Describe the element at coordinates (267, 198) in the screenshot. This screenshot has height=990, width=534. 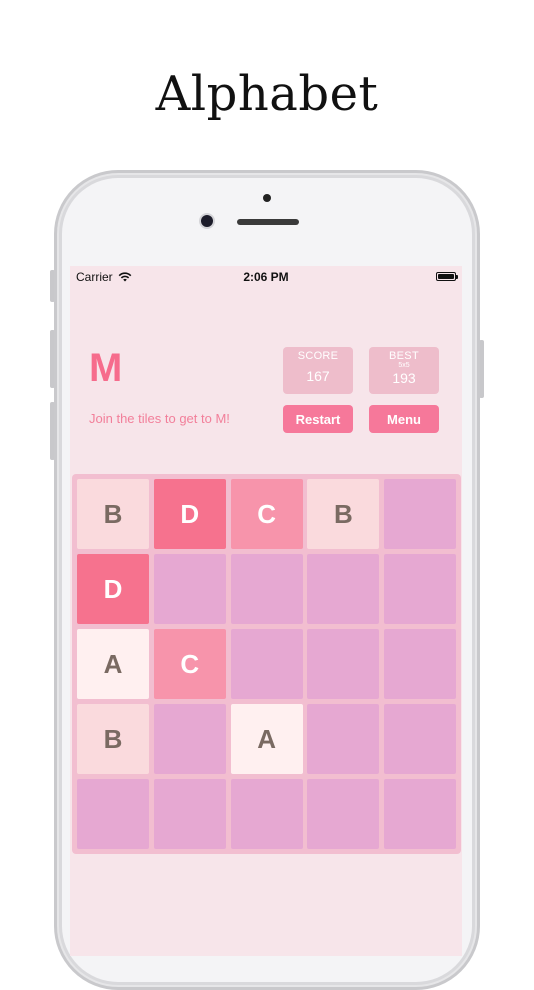
I see `phone-sensor` at that location.